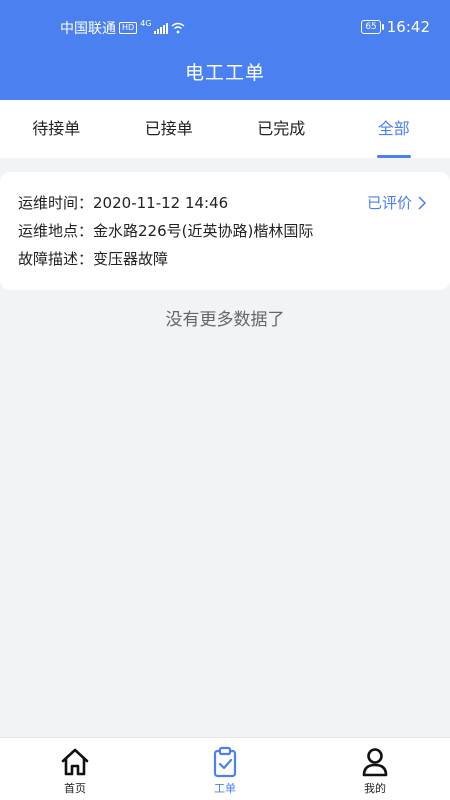 The image size is (450, 800). Describe the element at coordinates (375, 762) in the screenshot. I see `user-icon` at that location.